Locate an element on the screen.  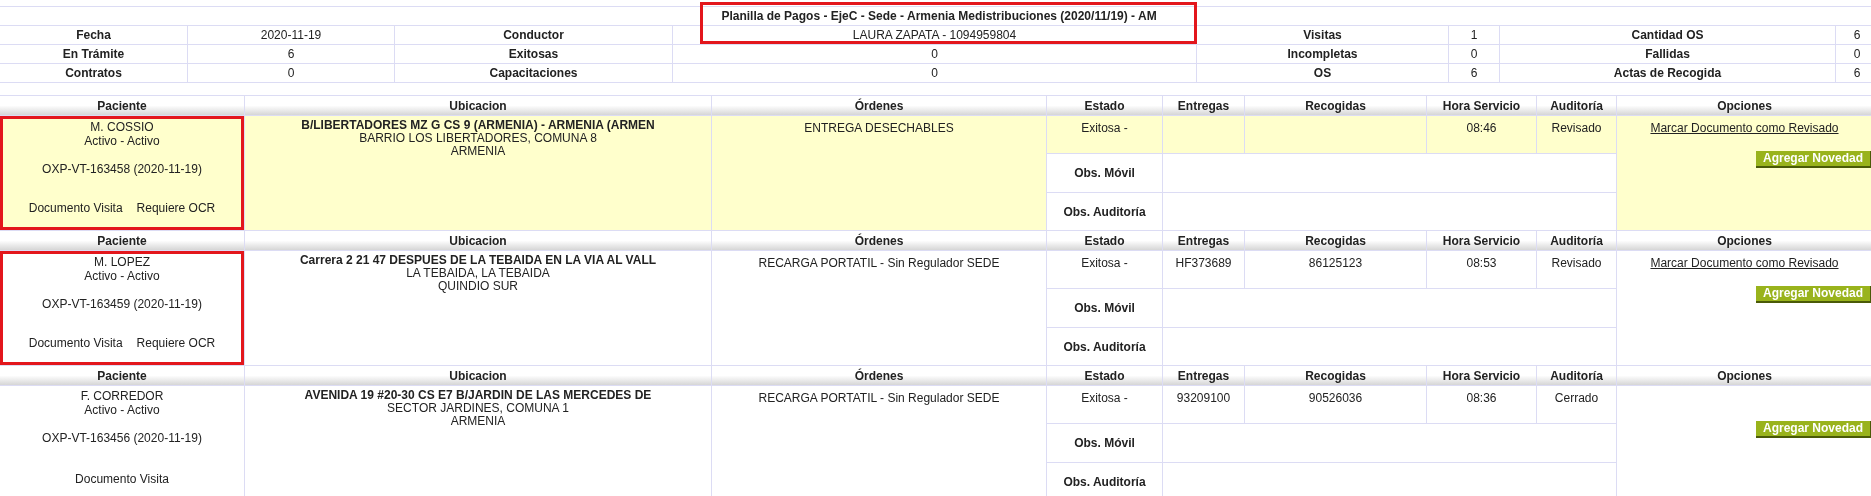
table-cell: 08:36 is located at coordinates (1481, 404).